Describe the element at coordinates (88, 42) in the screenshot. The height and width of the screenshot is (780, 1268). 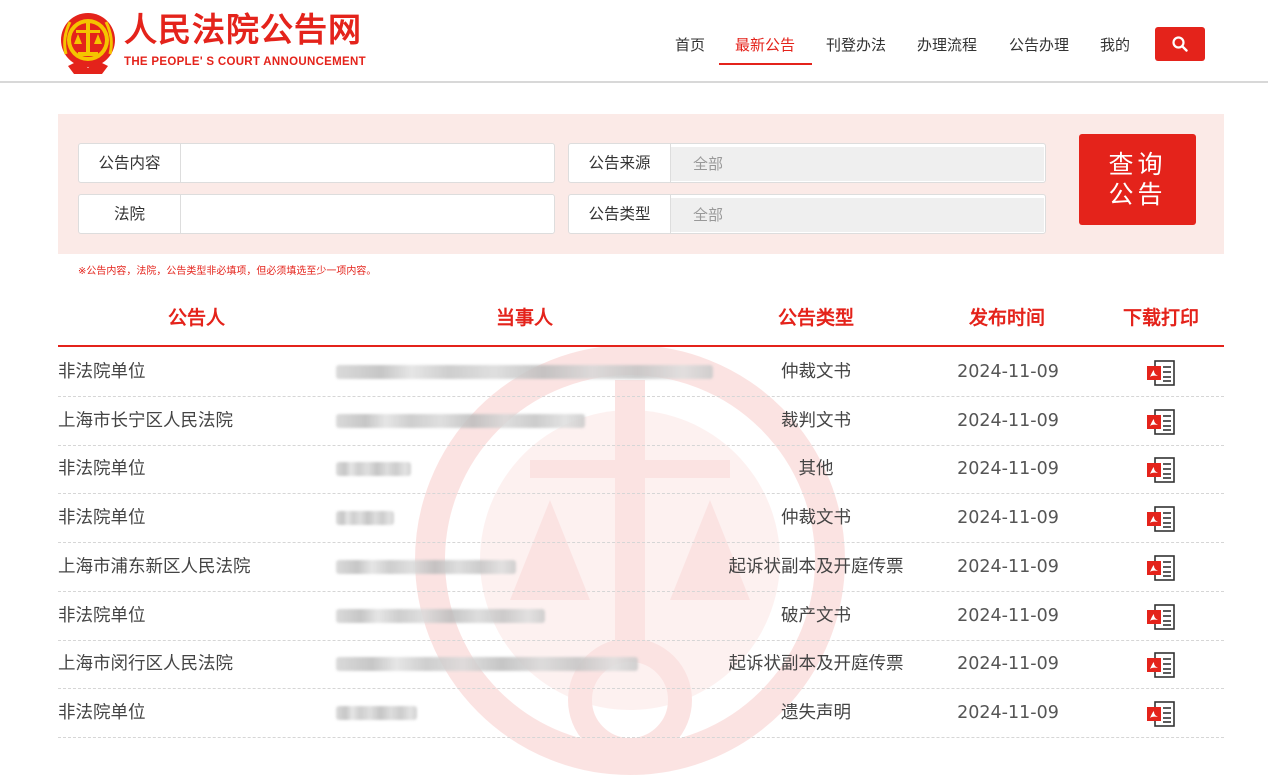
I see `court-emblem-icon` at that location.